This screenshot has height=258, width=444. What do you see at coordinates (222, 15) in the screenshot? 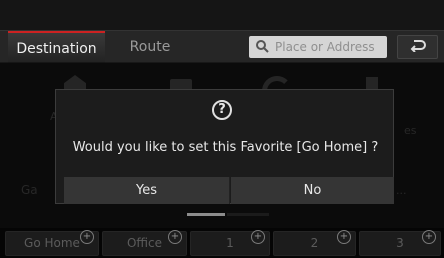
I see `status-bar` at bounding box center [222, 15].